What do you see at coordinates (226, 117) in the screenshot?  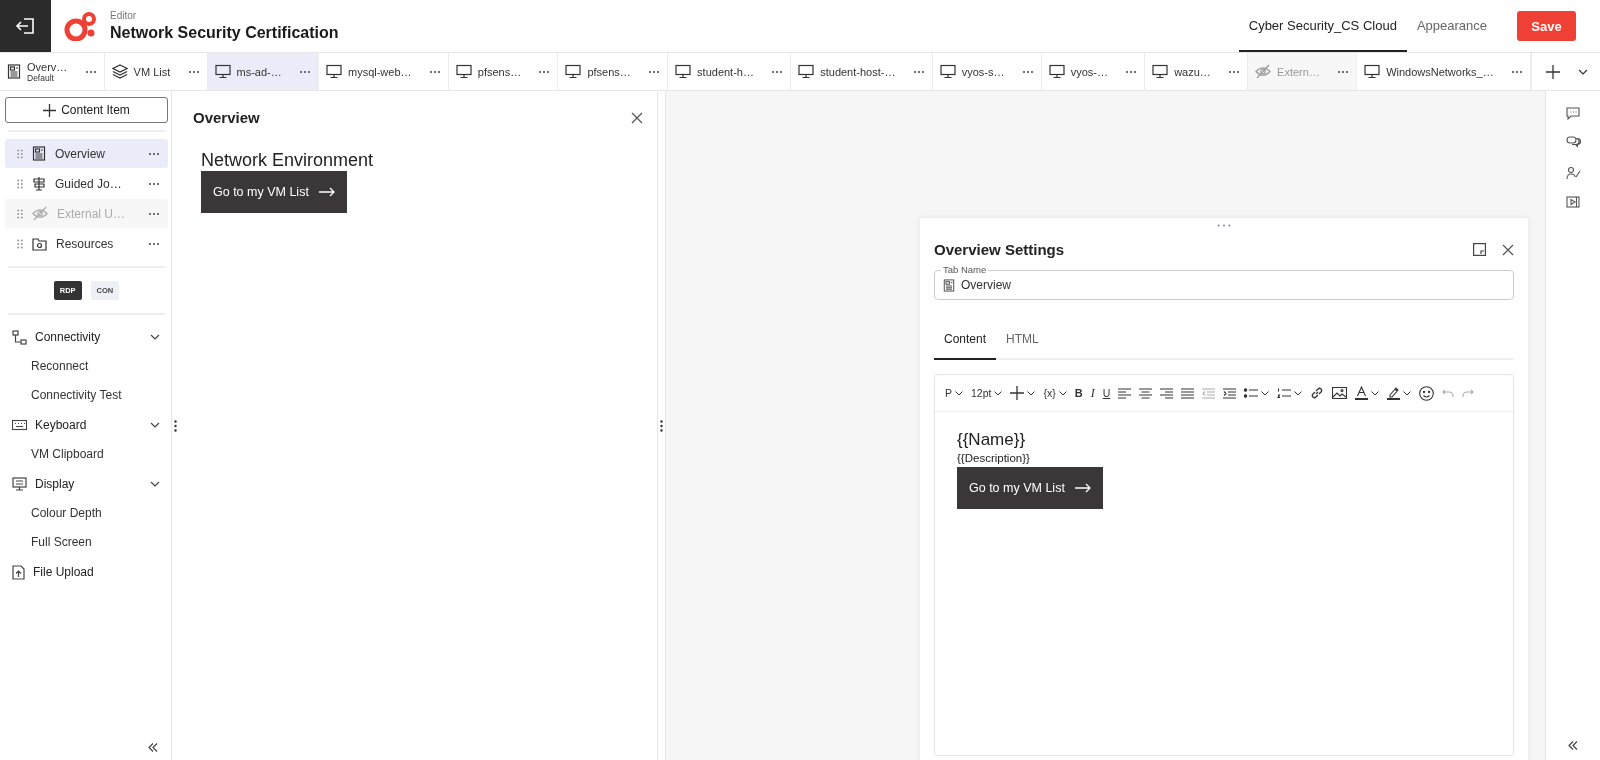 I see `panel-title: Overview` at bounding box center [226, 117].